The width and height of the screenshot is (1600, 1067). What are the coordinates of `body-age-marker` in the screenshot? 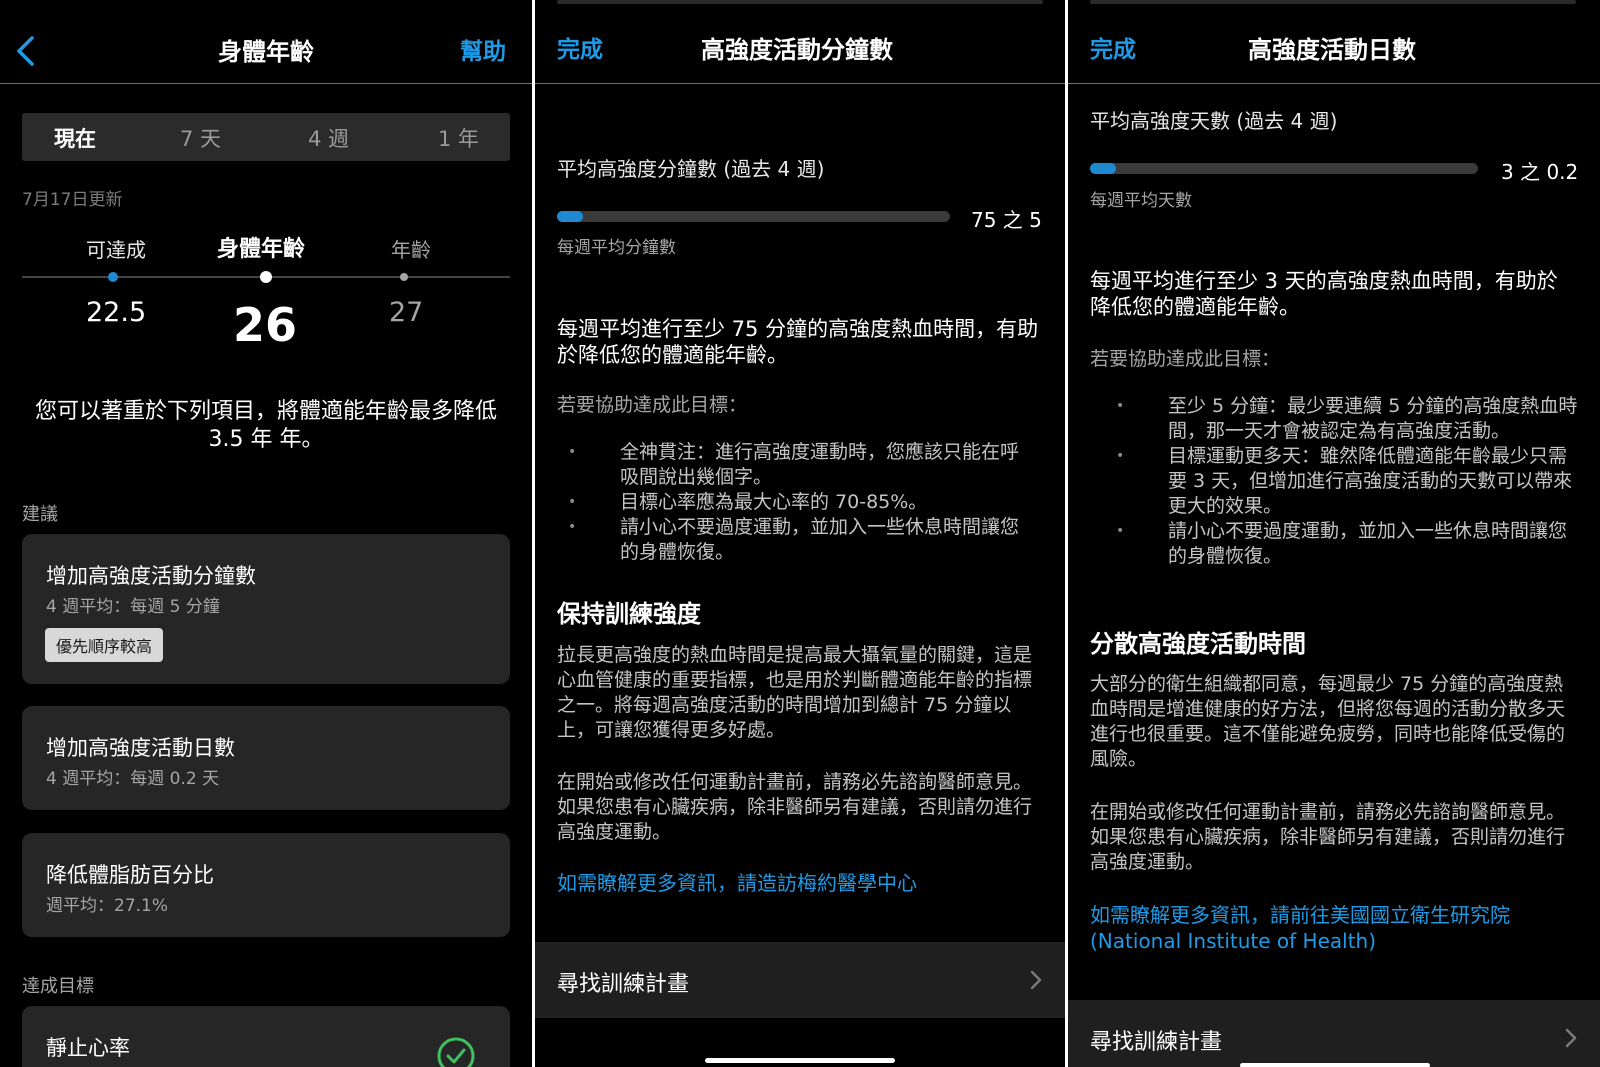 It's located at (266, 277).